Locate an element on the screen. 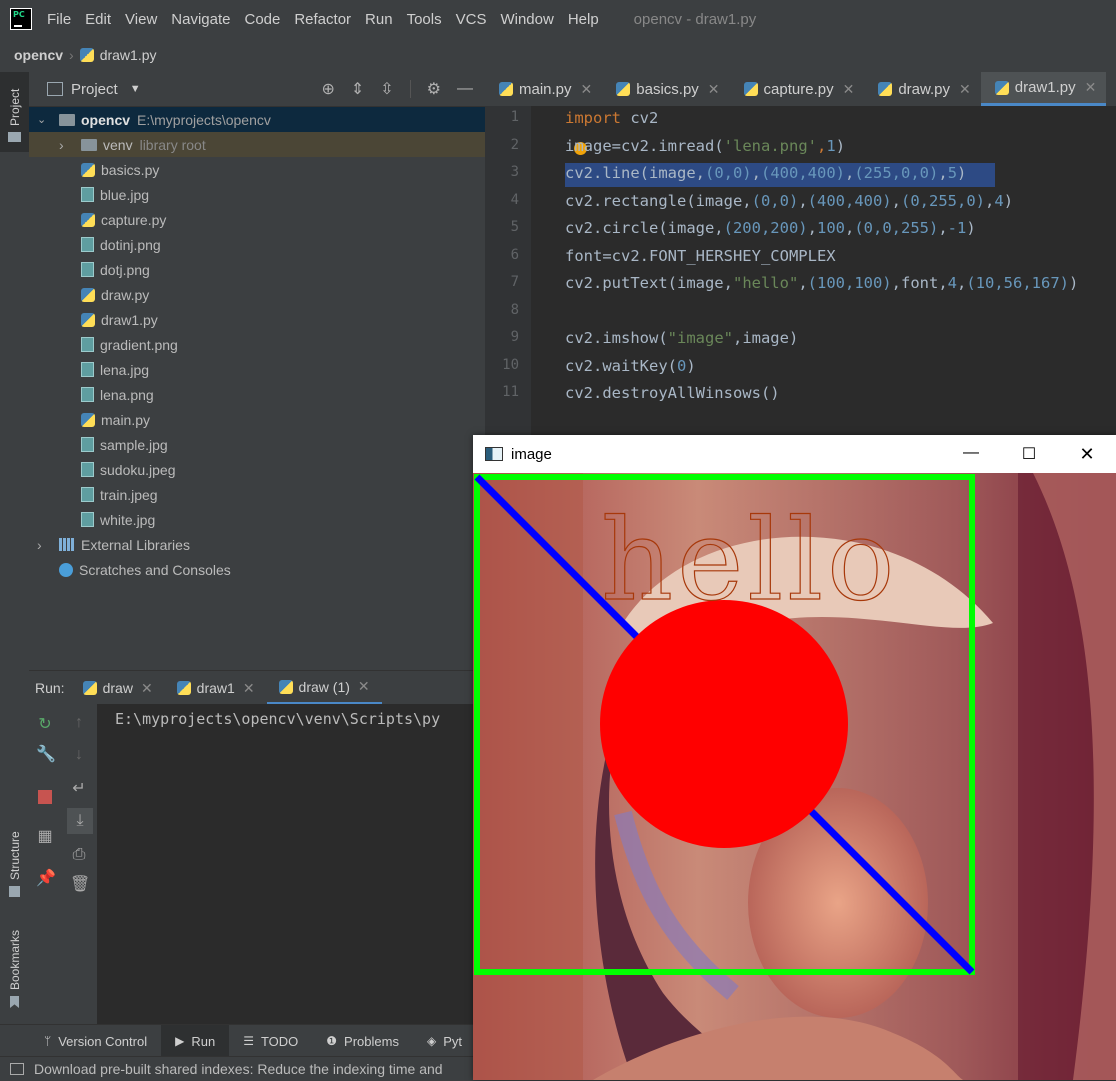  wrench-icon: 🔧 is located at coordinates (46, 755).